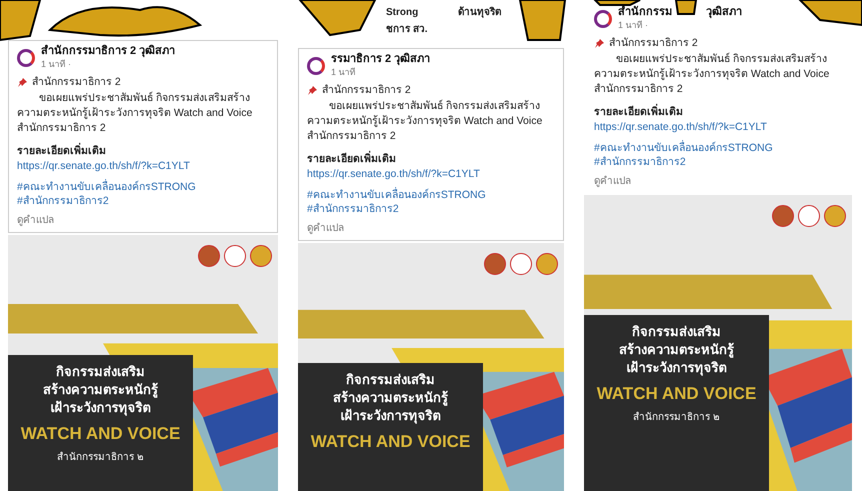  I want to click on header-text: Strong, so click(402, 13).